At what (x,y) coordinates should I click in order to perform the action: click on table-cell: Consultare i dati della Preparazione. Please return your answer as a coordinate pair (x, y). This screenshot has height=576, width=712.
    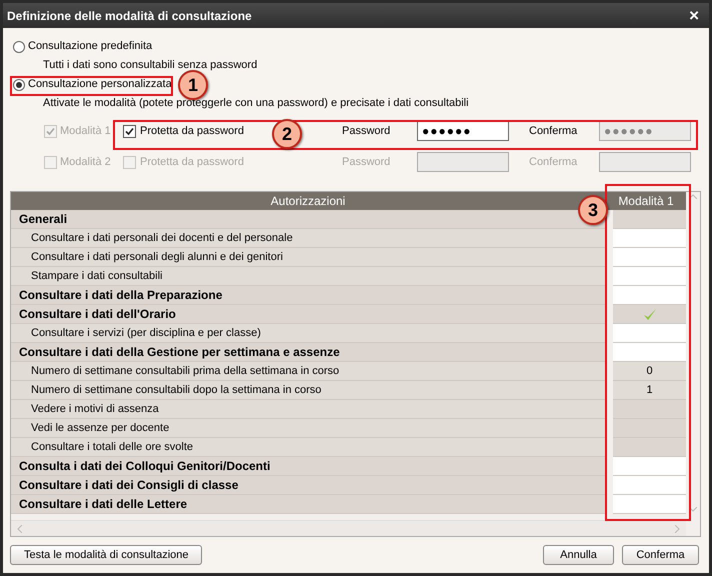
    Looking at the image, I should click on (308, 295).